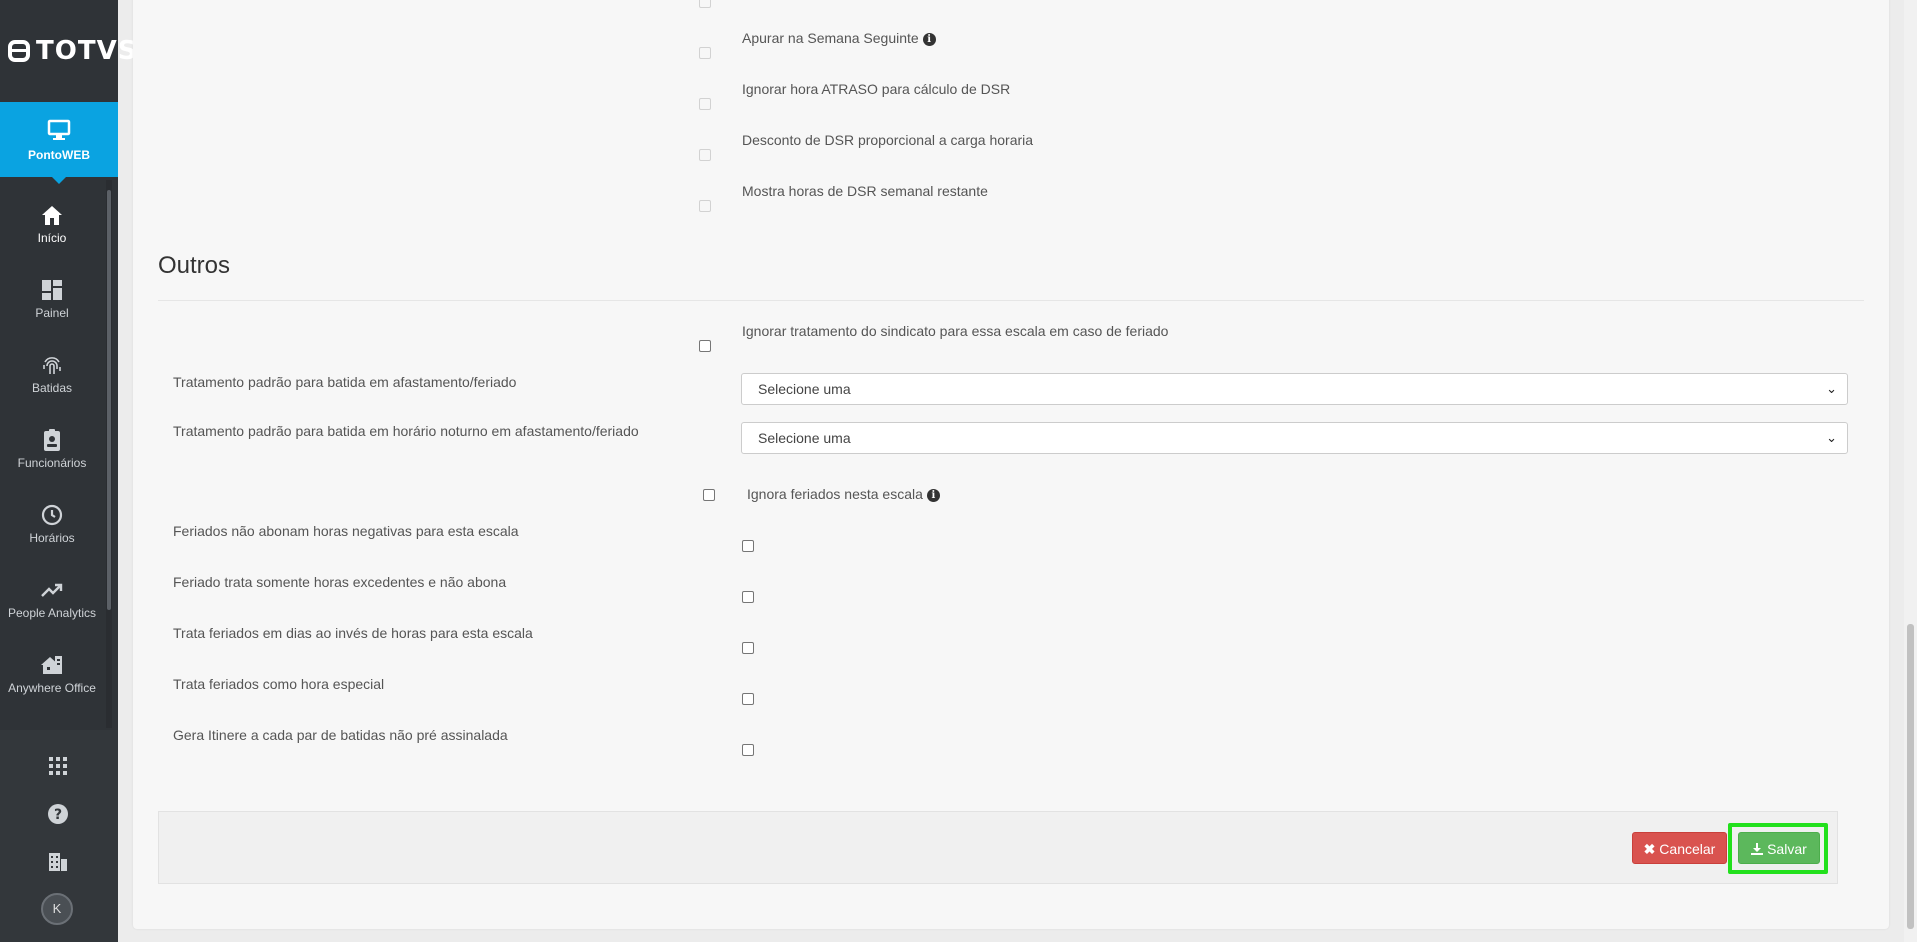 Image resolution: width=1917 pixels, height=942 pixels. I want to click on sidebar-item-label: Batidas, so click(52, 388).